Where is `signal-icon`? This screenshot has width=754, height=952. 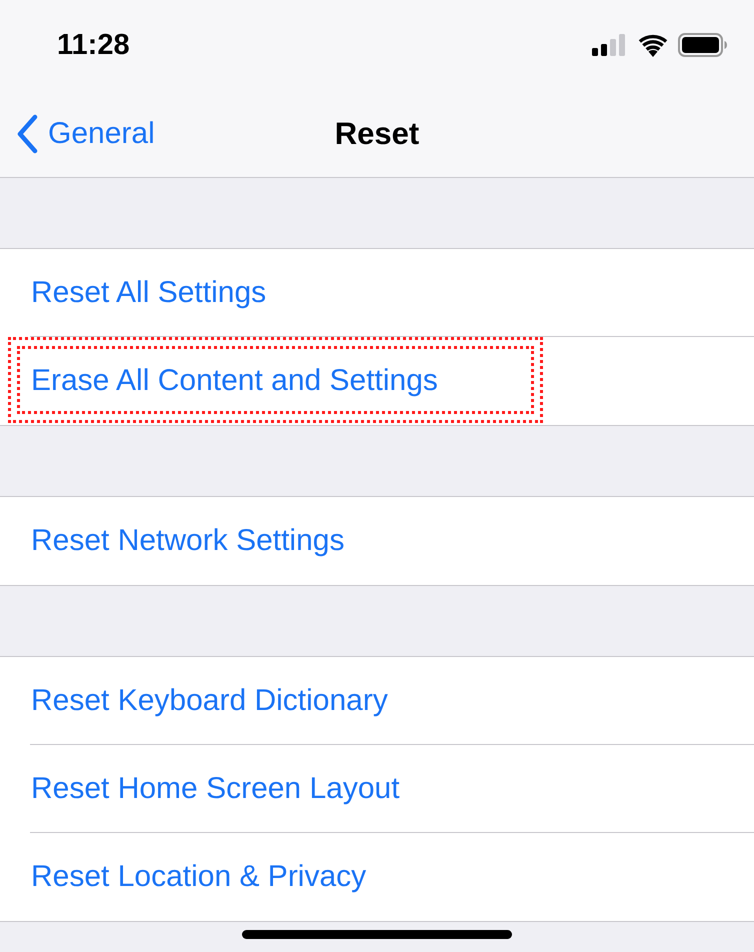
signal-icon is located at coordinates (610, 45).